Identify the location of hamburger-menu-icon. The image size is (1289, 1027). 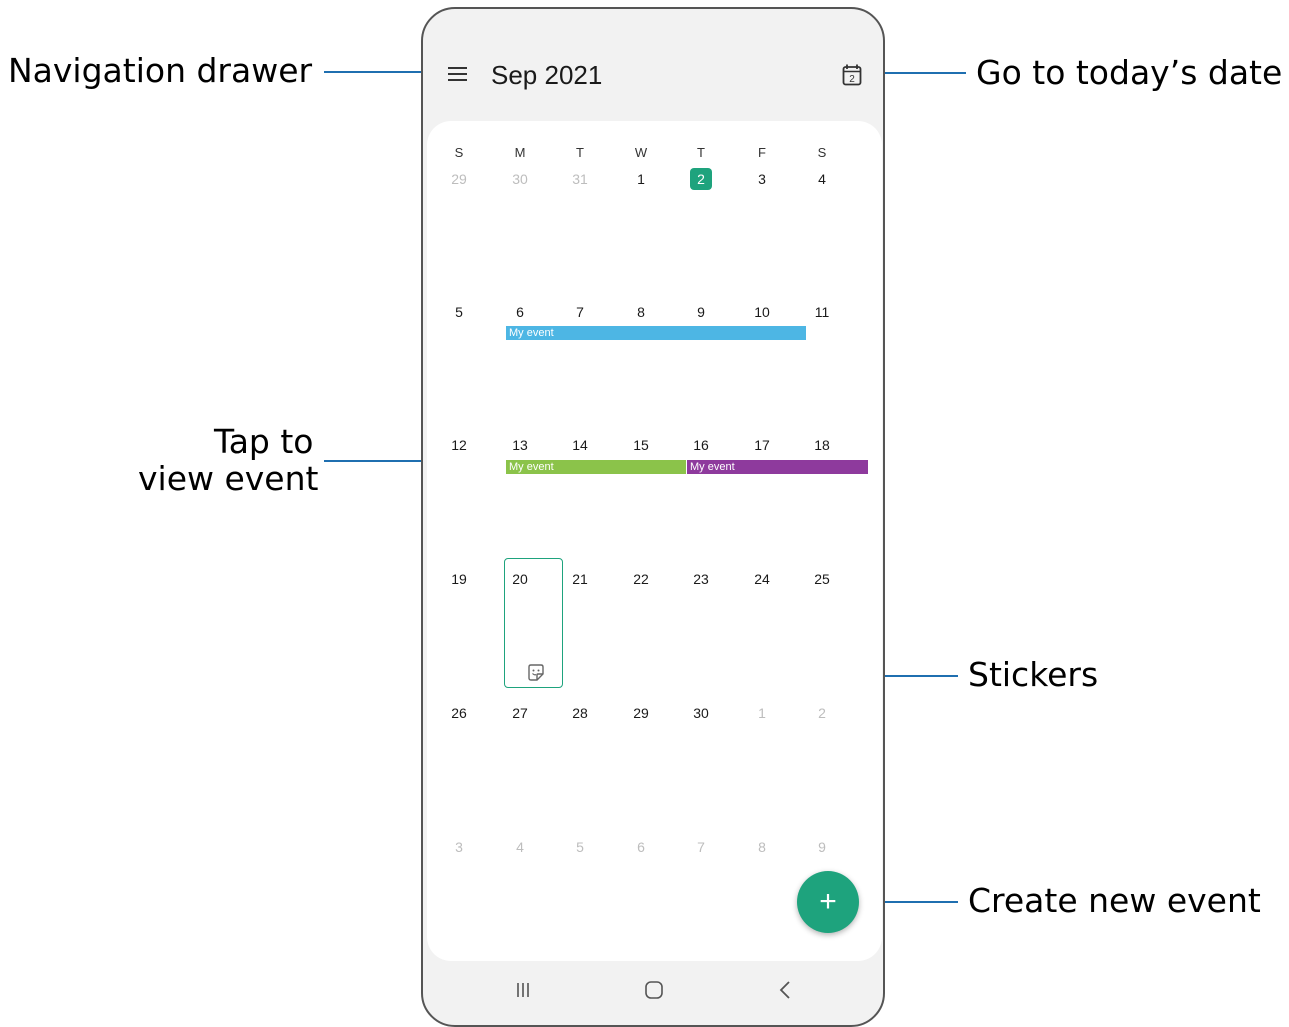
(458, 74).